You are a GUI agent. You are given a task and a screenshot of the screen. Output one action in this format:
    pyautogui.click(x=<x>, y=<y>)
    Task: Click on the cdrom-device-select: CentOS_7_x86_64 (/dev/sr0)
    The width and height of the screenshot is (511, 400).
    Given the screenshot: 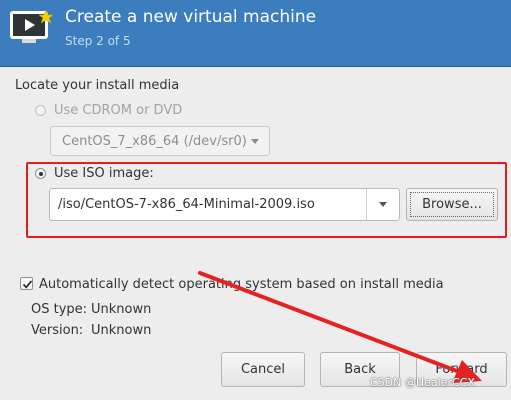 What is the action you would take?
    pyautogui.click(x=160, y=141)
    